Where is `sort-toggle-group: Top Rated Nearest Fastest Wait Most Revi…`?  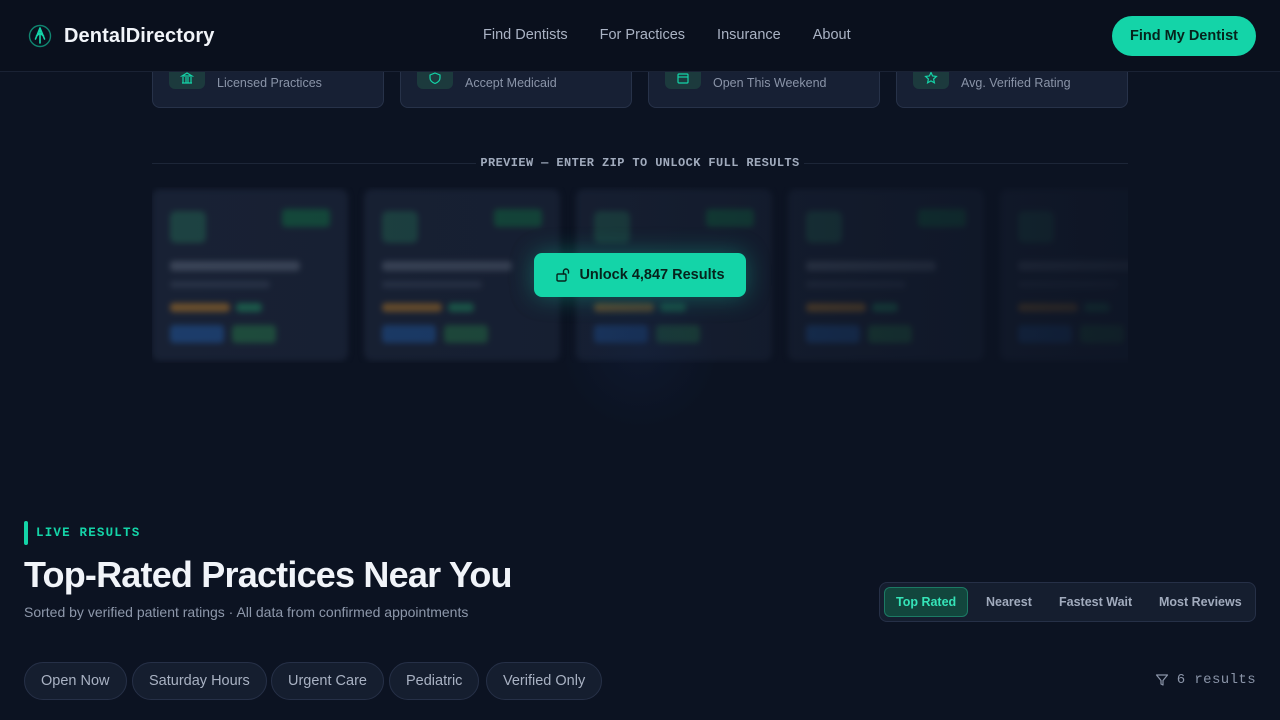 sort-toggle-group: Top Rated Nearest Fastest Wait Most Revi… is located at coordinates (1067, 602).